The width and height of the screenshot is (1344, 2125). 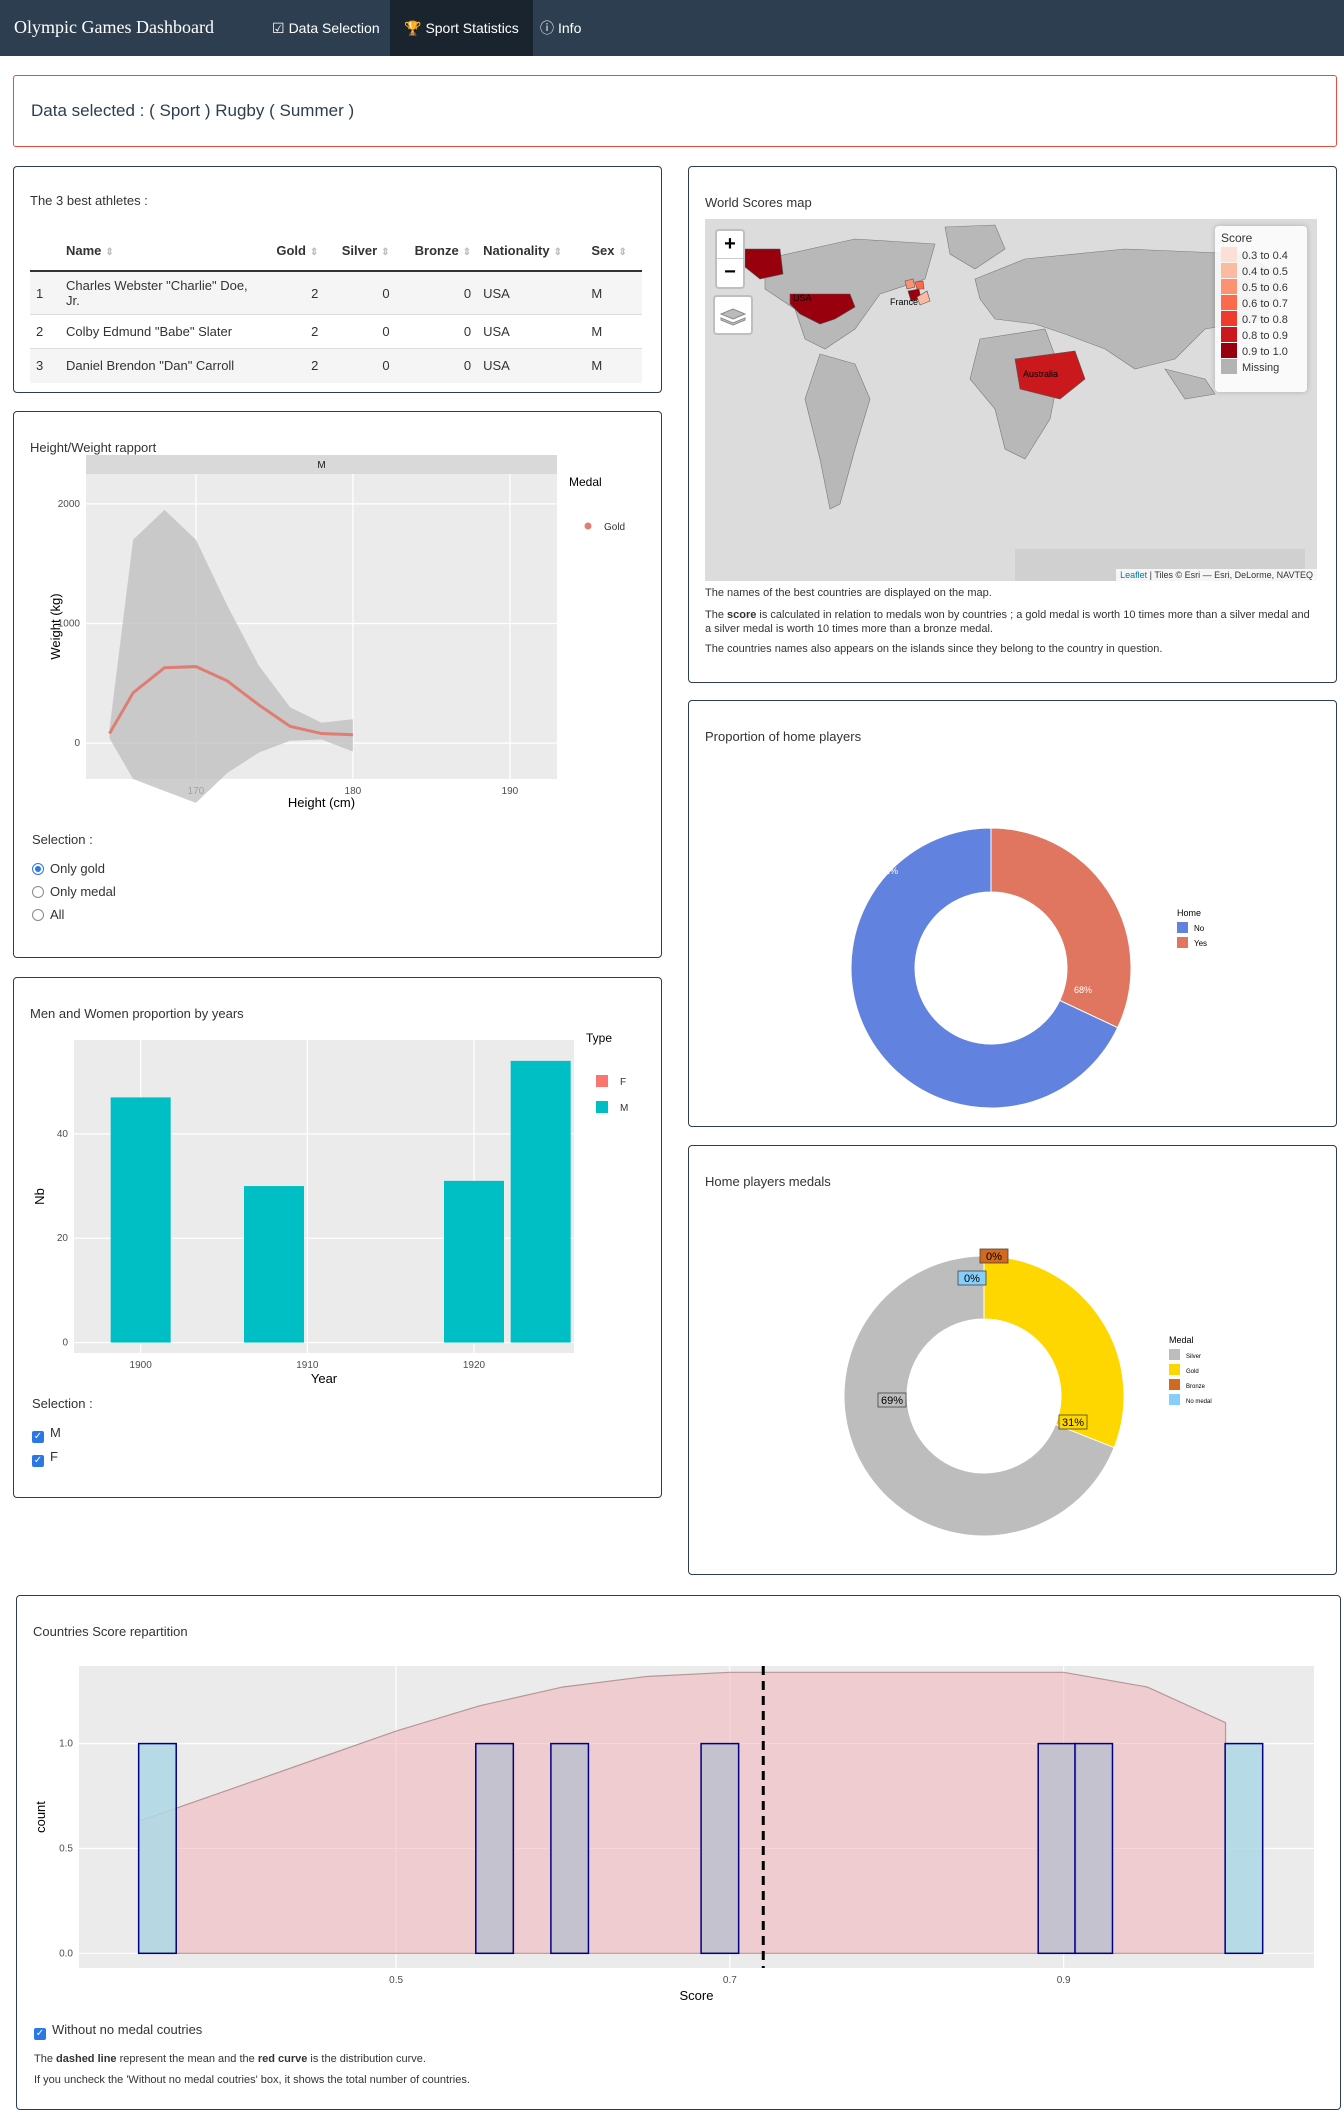 I want to click on facet-label: M, so click(x=321, y=465).